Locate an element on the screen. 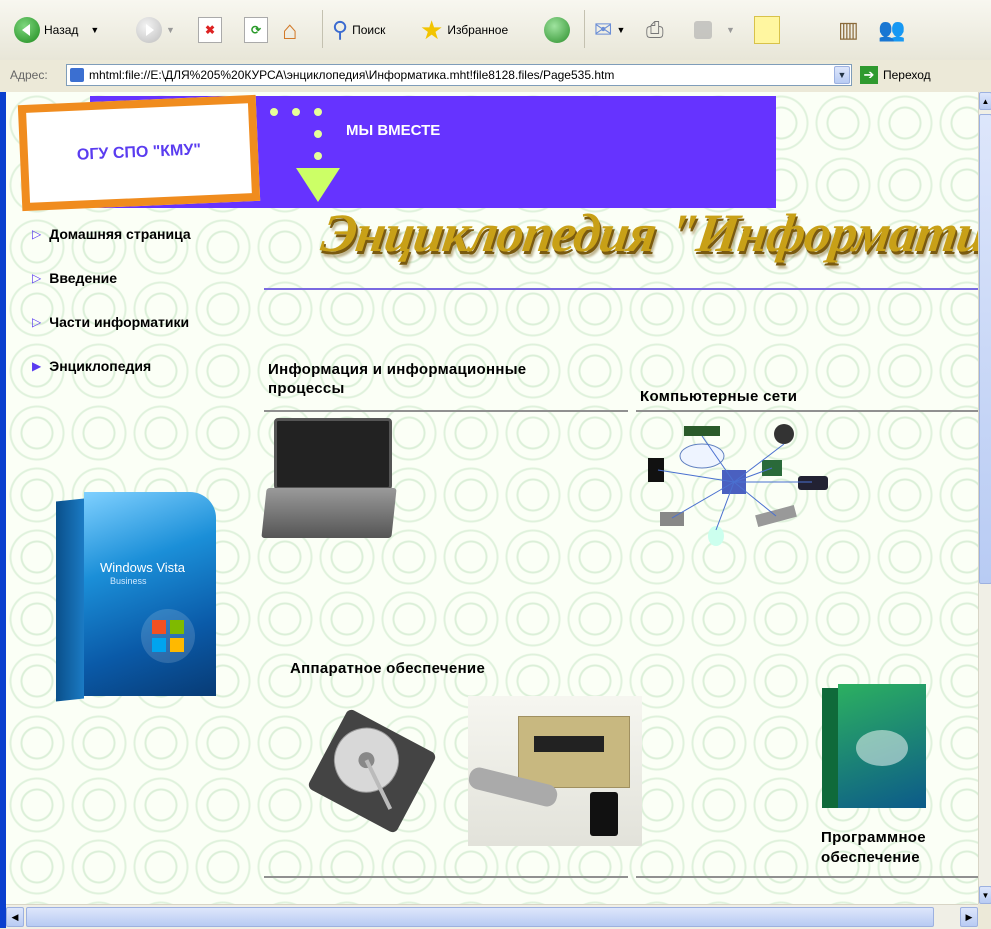 The height and width of the screenshot is (929, 991). edit-icon is located at coordinates (703, 30).